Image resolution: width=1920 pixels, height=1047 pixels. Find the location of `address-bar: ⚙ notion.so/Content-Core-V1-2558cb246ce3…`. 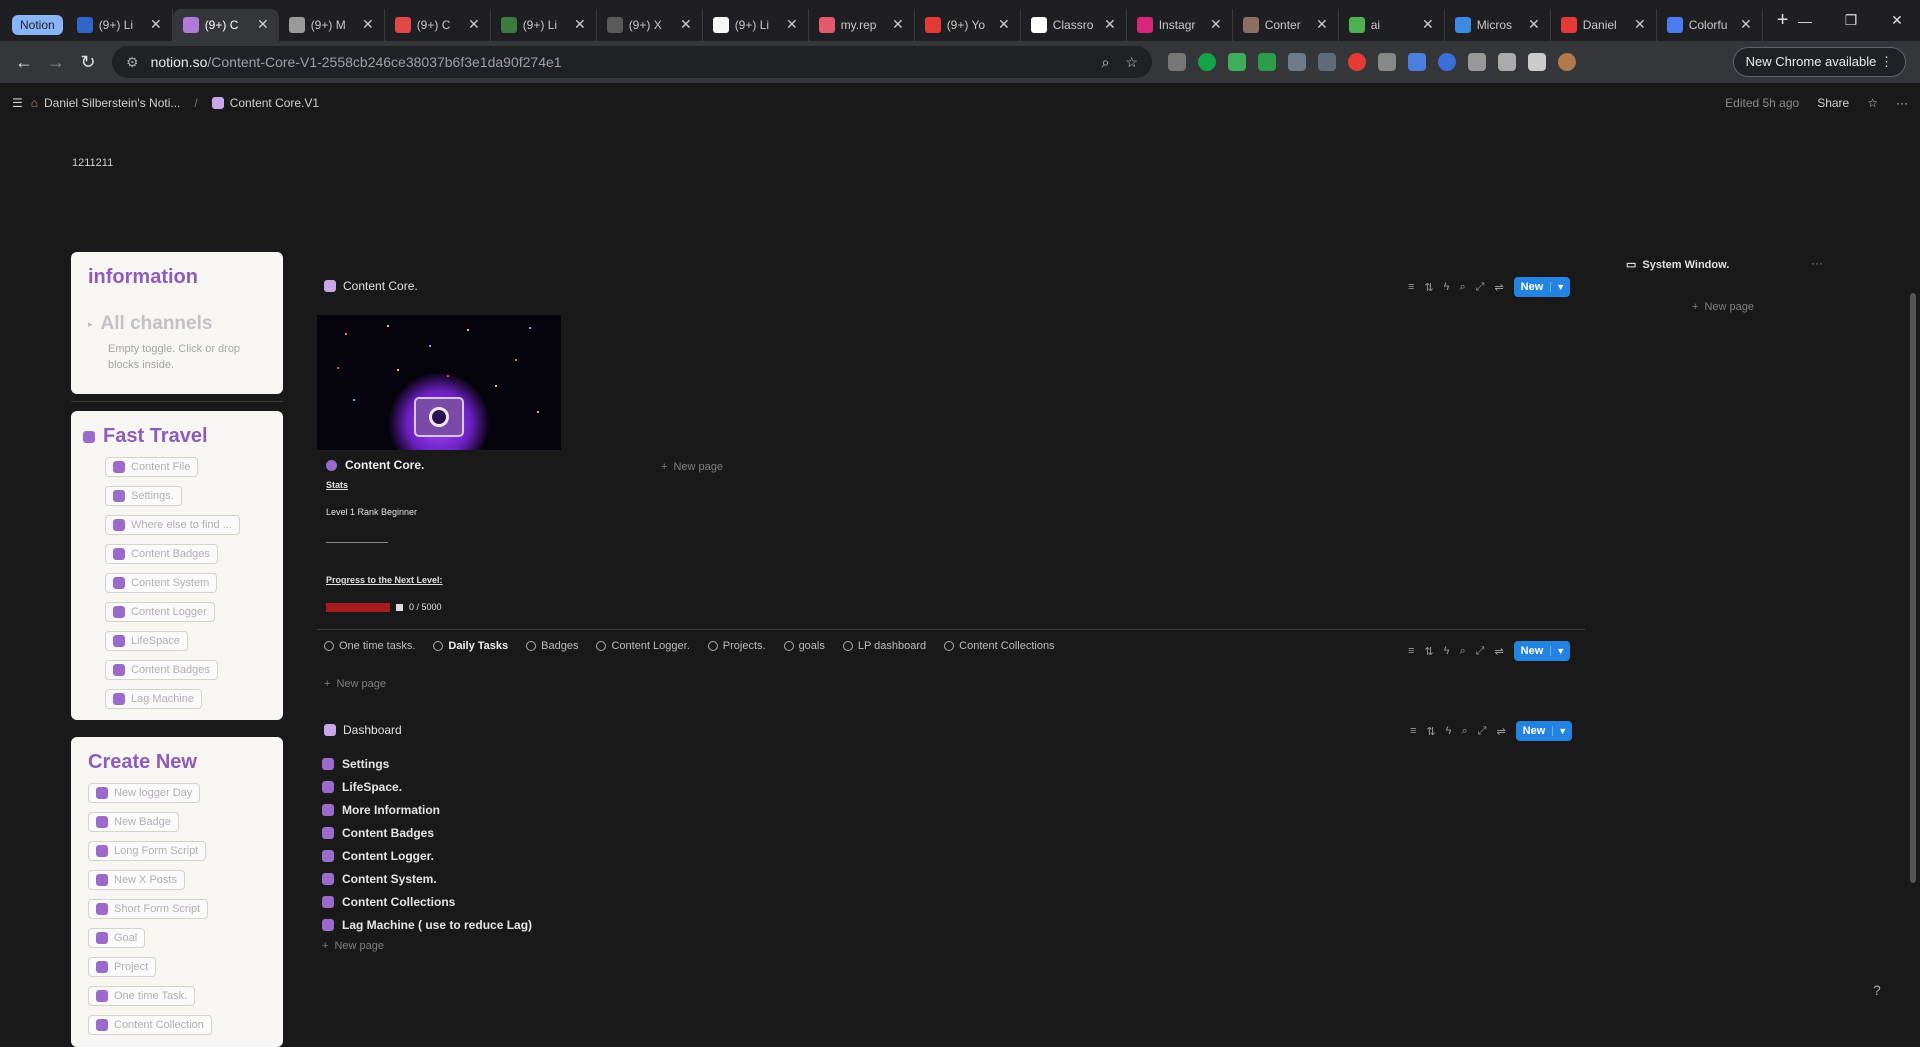

address-bar: ⚙ notion.so/Content-Core-V1-2558cb246ce3… is located at coordinates (632, 62).